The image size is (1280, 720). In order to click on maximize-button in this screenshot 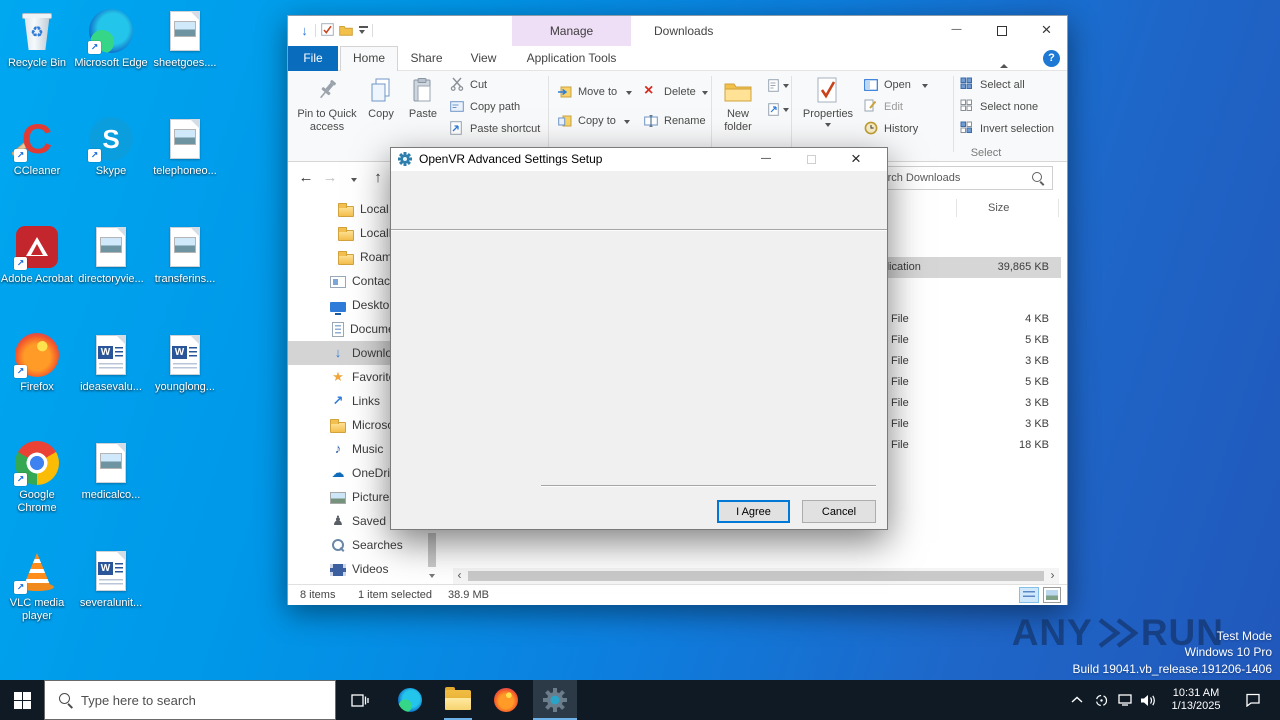, I will do `click(1001, 31)`.